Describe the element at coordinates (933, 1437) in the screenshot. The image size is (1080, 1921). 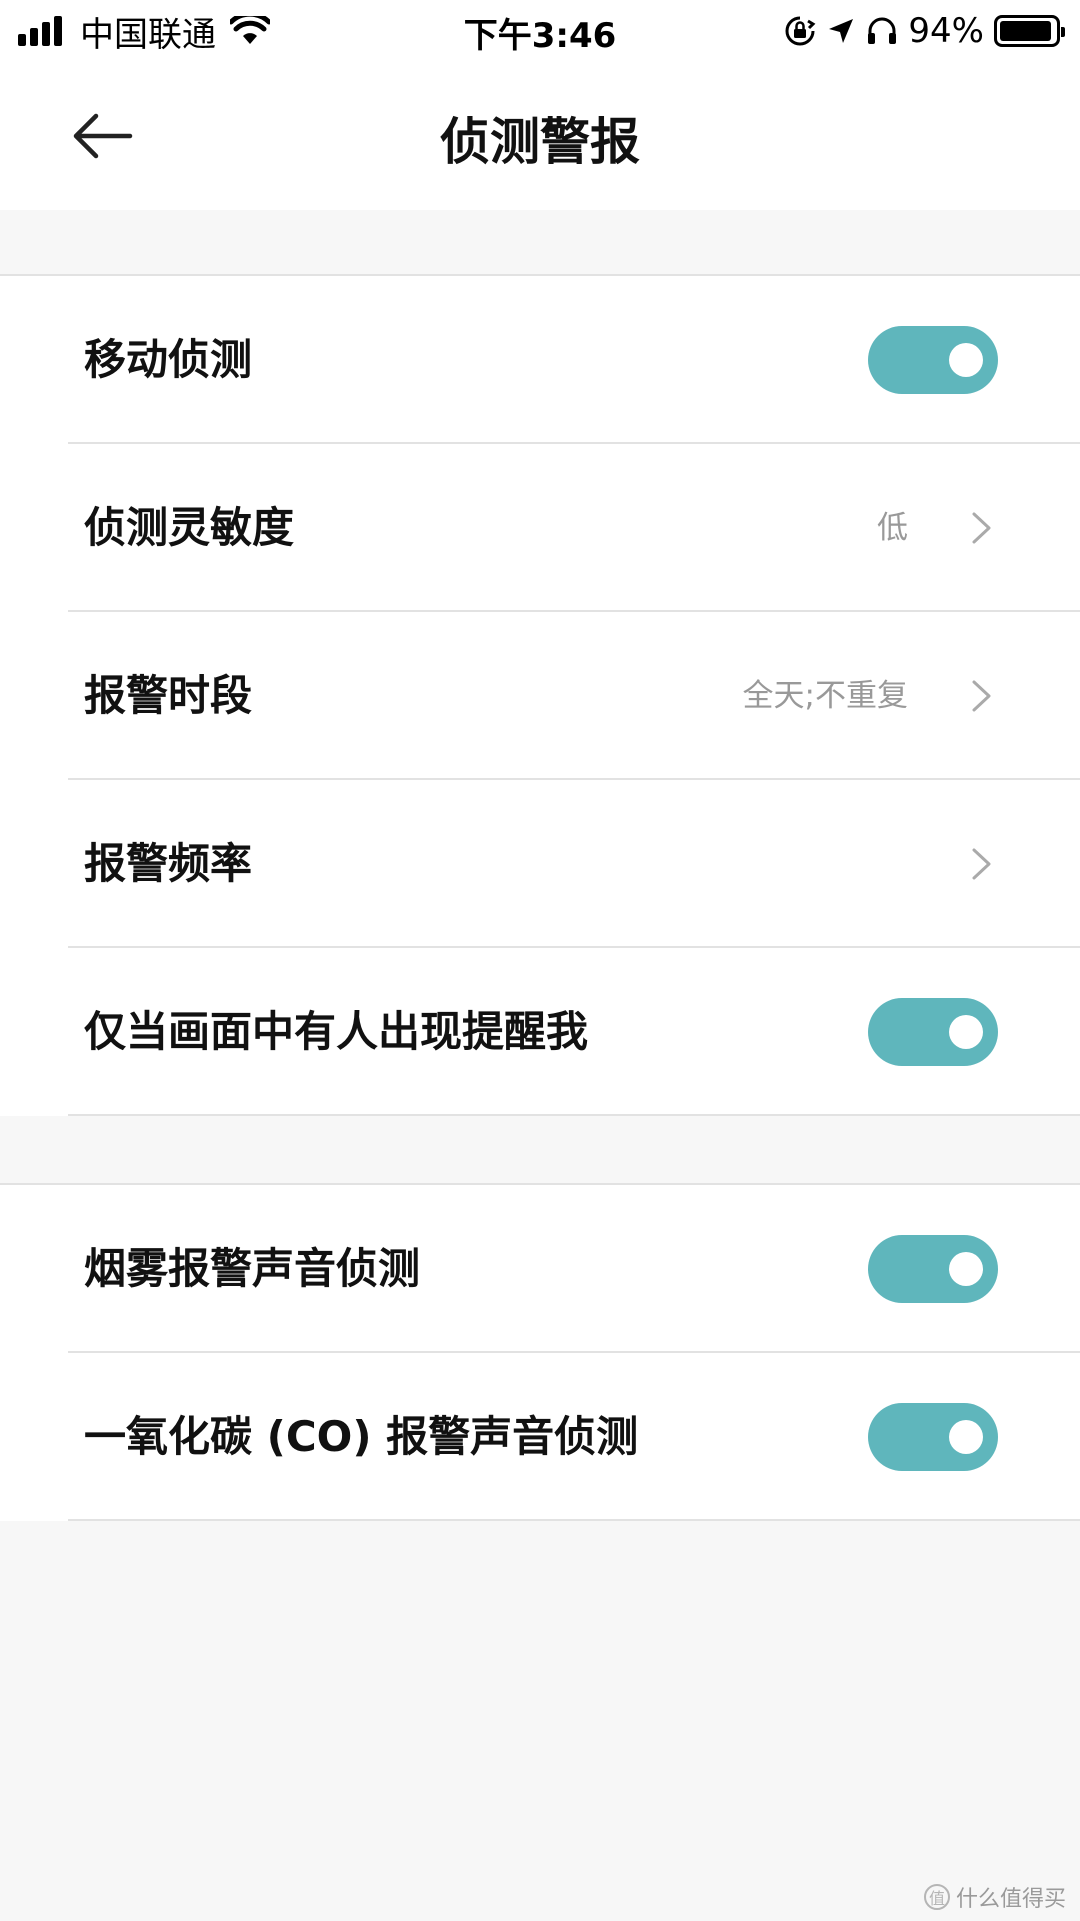
I see `co-alarm-sound-toggle` at that location.